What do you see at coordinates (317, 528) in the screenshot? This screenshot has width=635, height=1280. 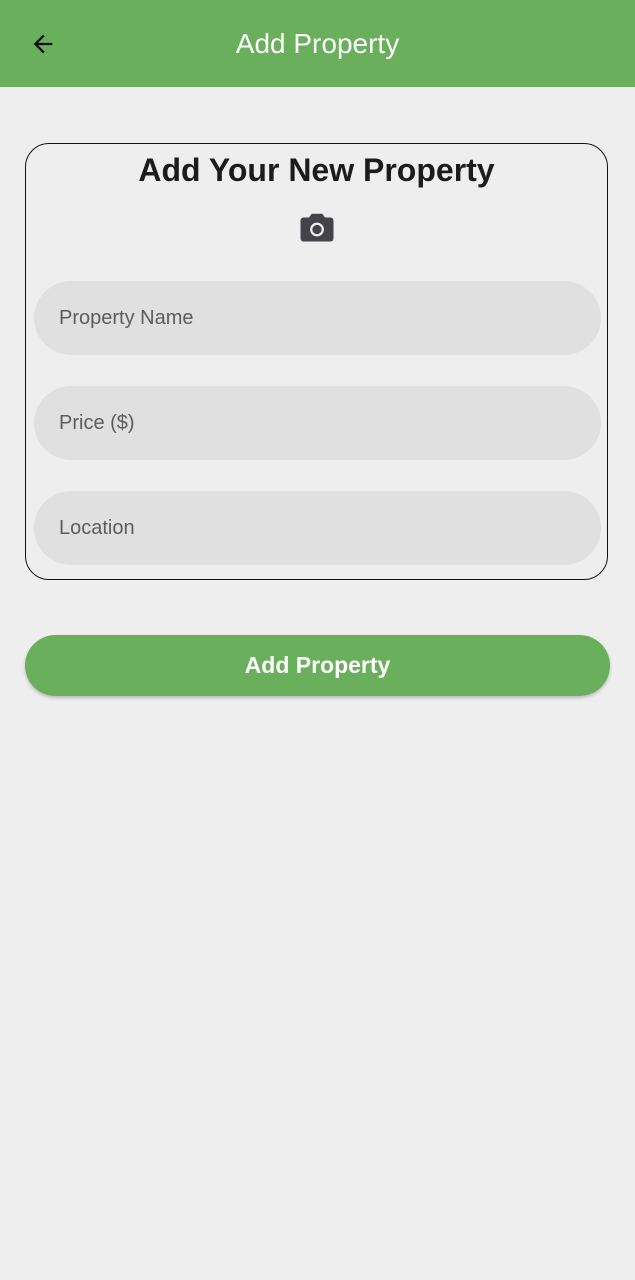 I see `location-field: Location` at bounding box center [317, 528].